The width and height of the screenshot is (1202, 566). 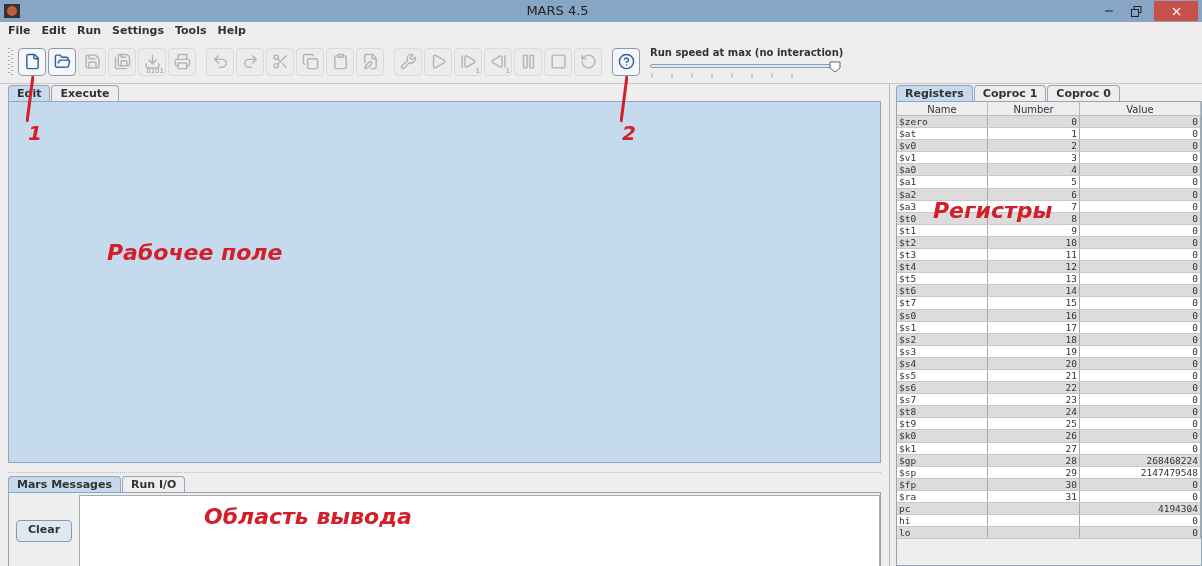 What do you see at coordinates (1034, 424) in the screenshot?
I see `table-cell: 25` at bounding box center [1034, 424].